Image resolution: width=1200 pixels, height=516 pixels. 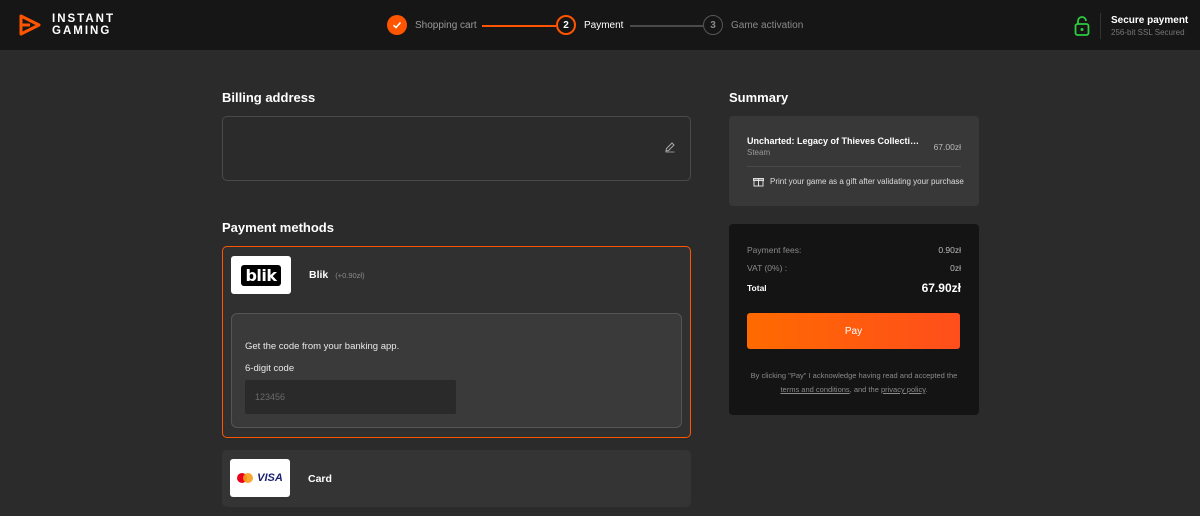 I want to click on secure-payment-badge: Secure payment 256-bit SSL Secured, so click(x=1131, y=26).